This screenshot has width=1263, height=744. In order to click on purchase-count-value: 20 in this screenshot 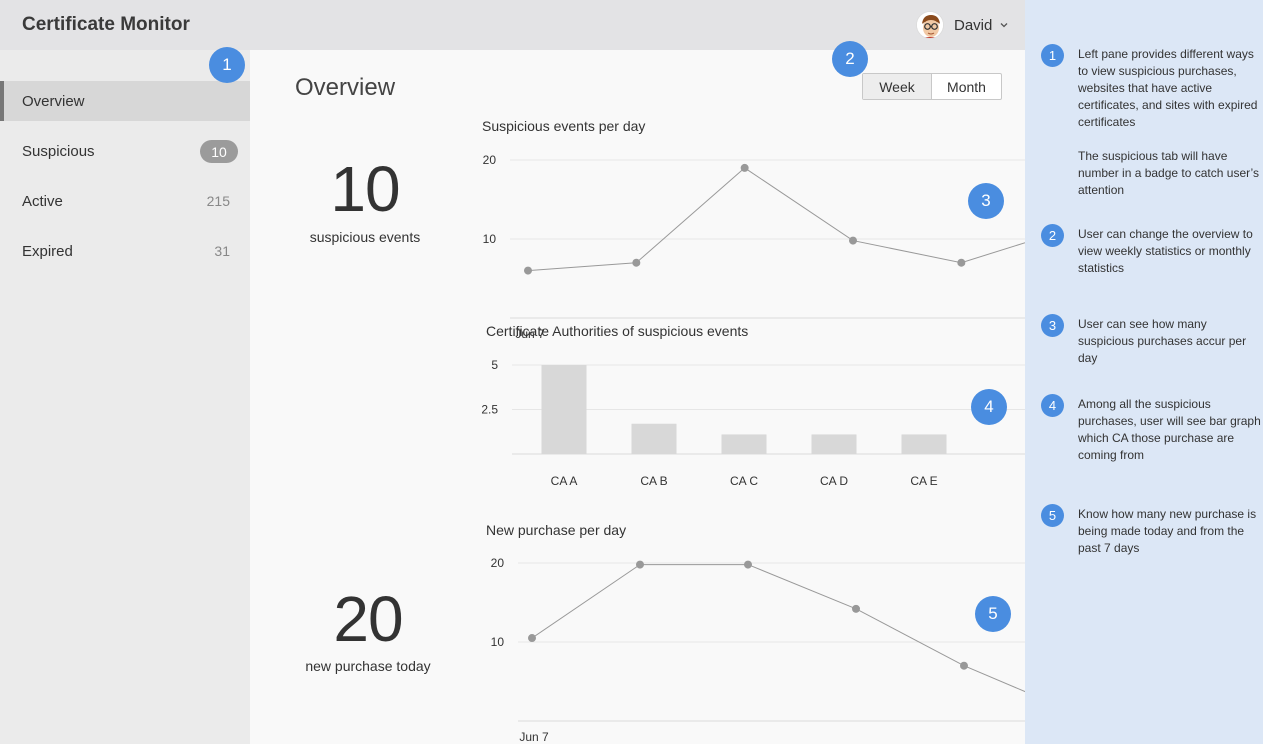, I will do `click(368, 619)`.